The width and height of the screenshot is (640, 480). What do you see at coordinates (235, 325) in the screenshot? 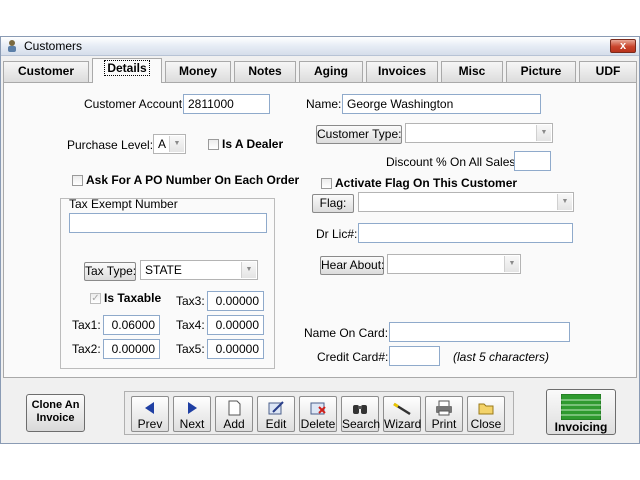
I see `tax4-field: 0.00000` at bounding box center [235, 325].